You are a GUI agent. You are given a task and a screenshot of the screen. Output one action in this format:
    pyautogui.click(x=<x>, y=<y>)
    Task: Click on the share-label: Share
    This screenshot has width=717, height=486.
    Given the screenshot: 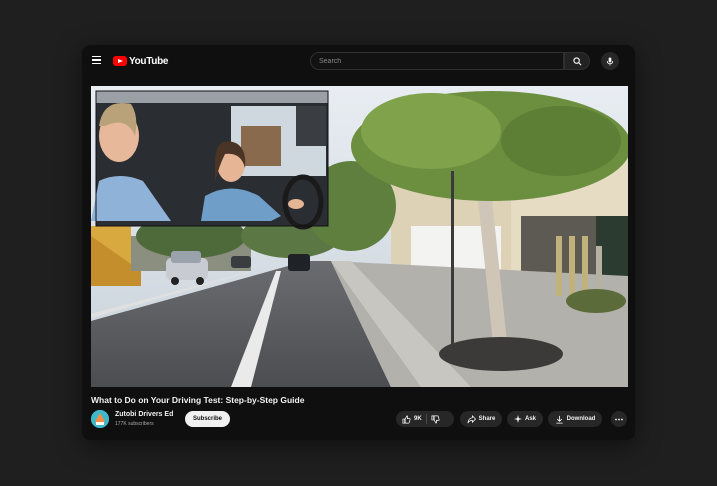 What is the action you would take?
    pyautogui.click(x=487, y=419)
    